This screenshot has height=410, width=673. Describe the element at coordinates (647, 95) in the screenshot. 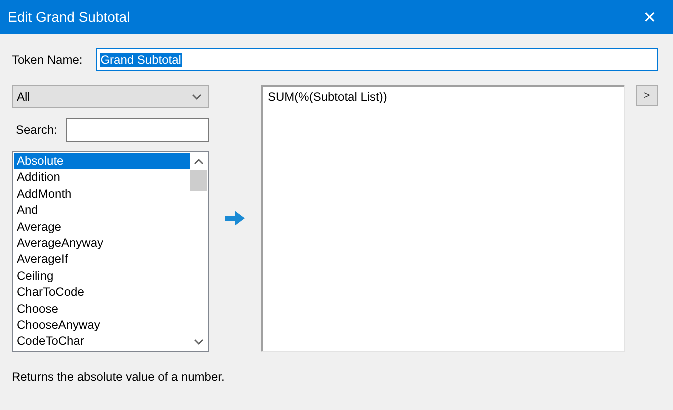

I see `expand-button: >` at that location.